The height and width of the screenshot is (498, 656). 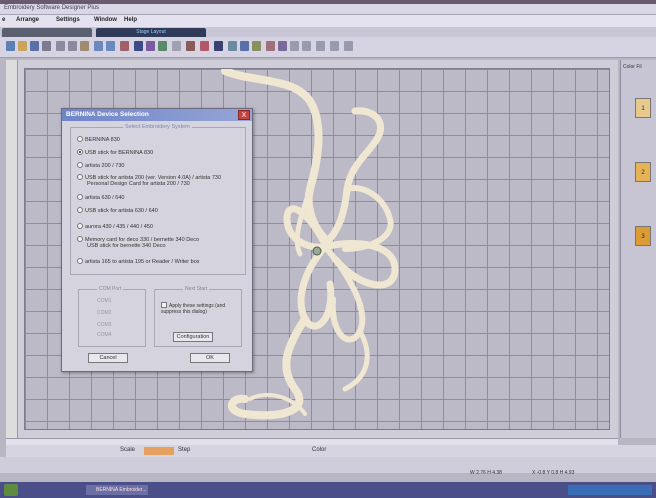 What do you see at coordinates (328, 47) in the screenshot?
I see `main-toolbar` at bounding box center [328, 47].